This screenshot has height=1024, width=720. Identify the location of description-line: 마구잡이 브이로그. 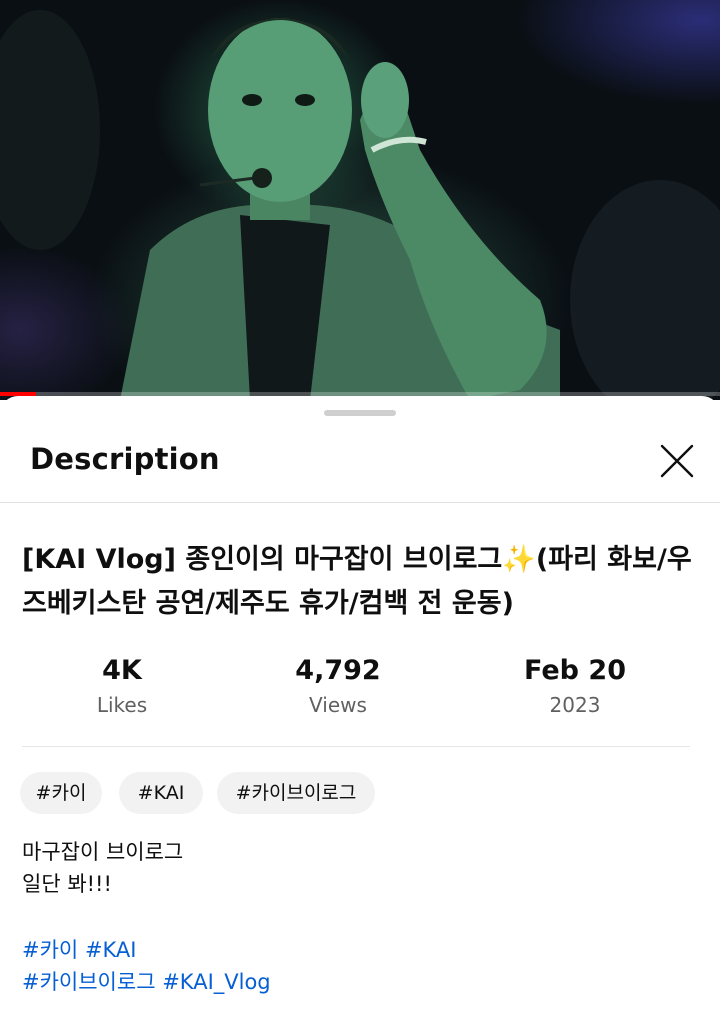
(103, 852).